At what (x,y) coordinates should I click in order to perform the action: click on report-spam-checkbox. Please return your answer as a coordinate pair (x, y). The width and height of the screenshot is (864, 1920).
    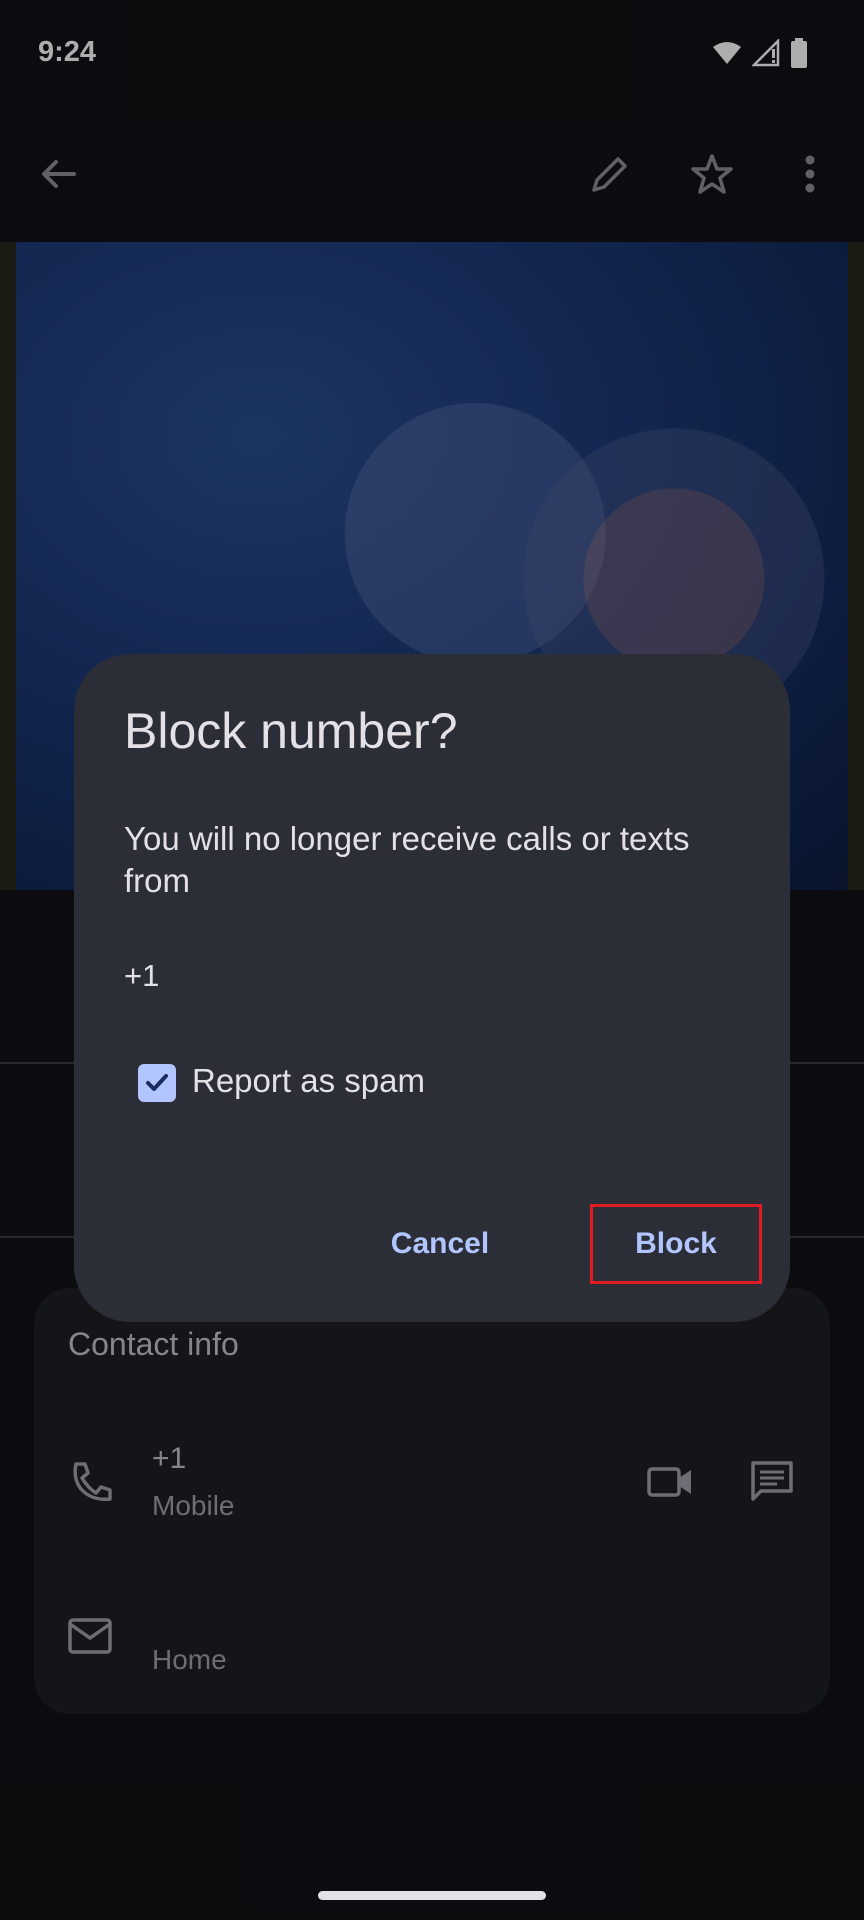
    Looking at the image, I should click on (157, 1083).